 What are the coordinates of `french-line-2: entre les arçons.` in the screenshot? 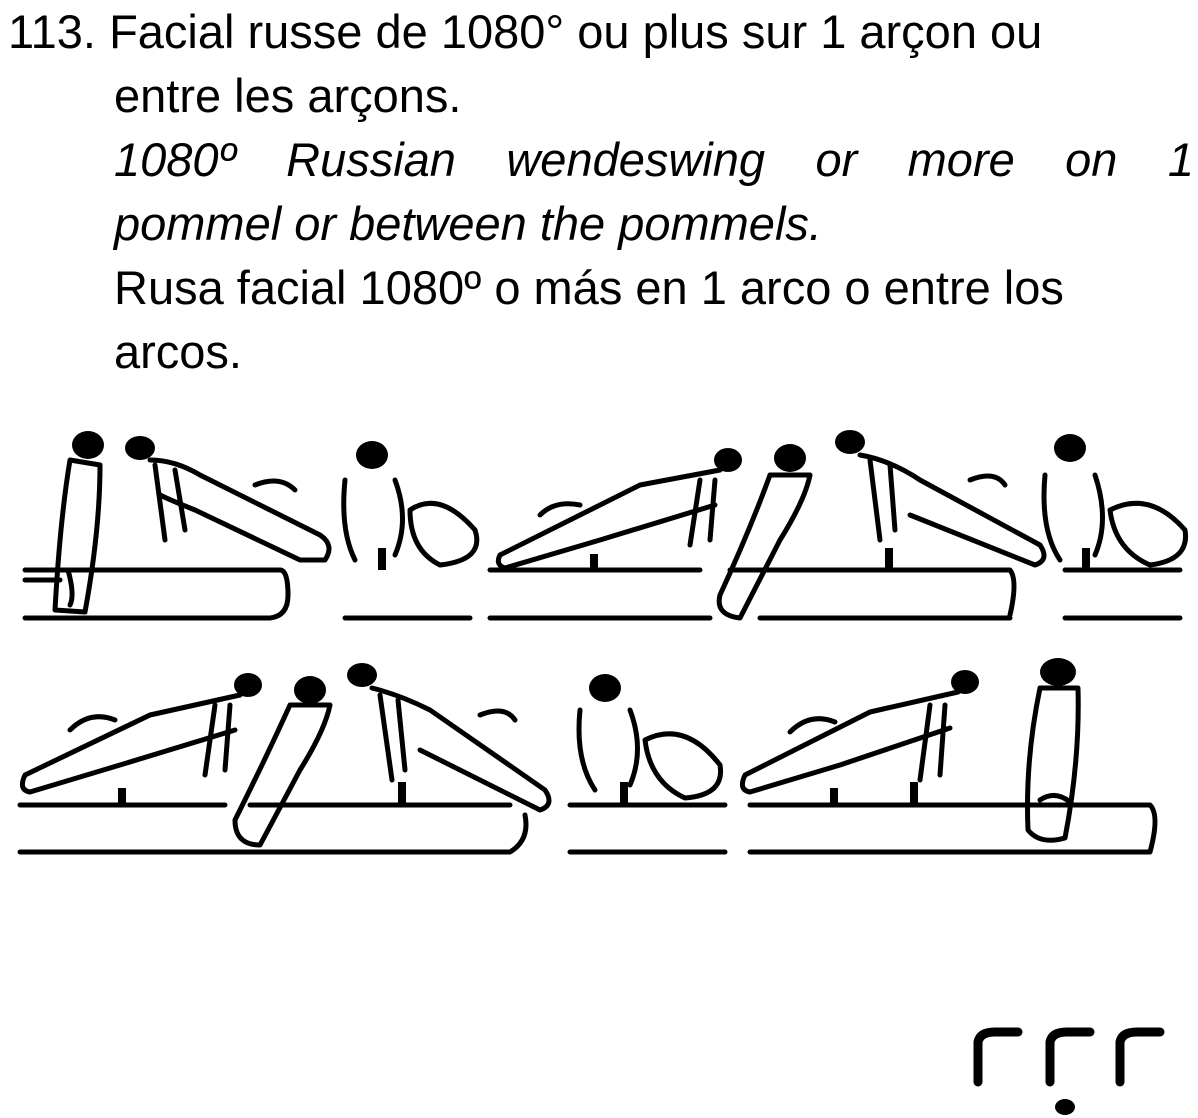 It's located at (288, 95).